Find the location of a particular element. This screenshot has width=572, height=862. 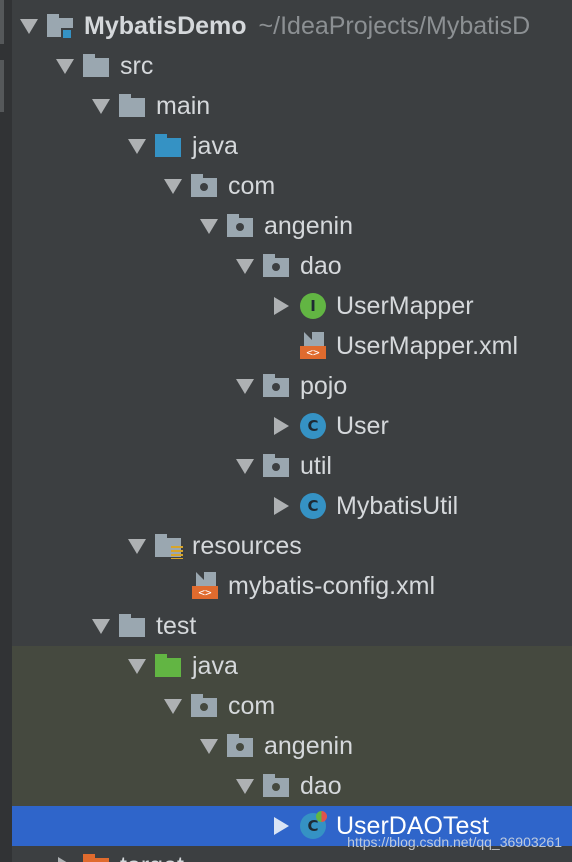

tree-row-main: main is located at coordinates (292, 106).